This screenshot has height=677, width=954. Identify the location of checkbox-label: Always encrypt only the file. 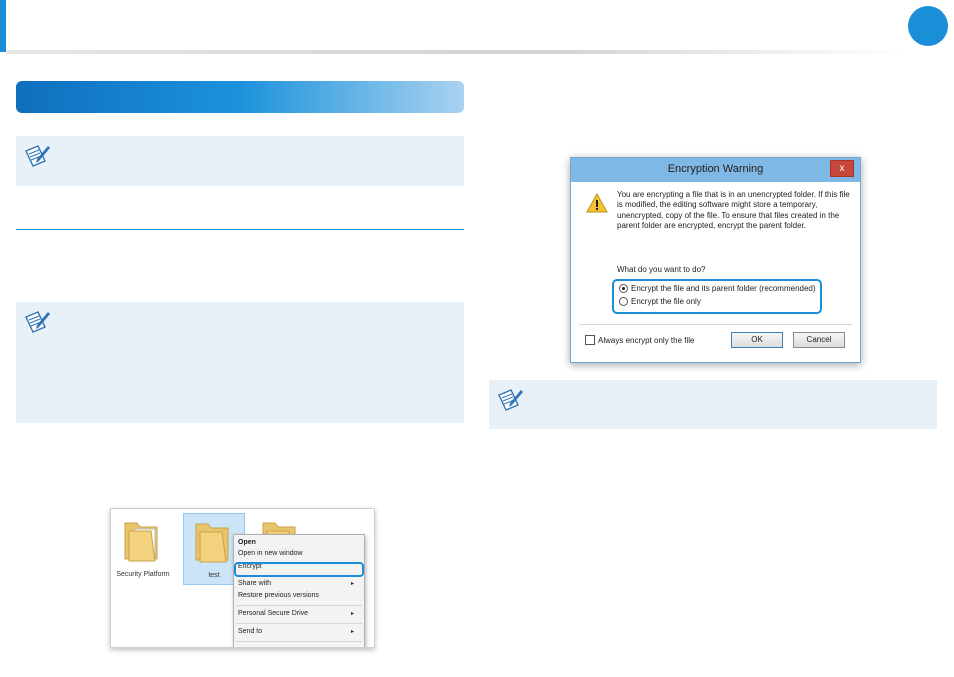
(646, 340).